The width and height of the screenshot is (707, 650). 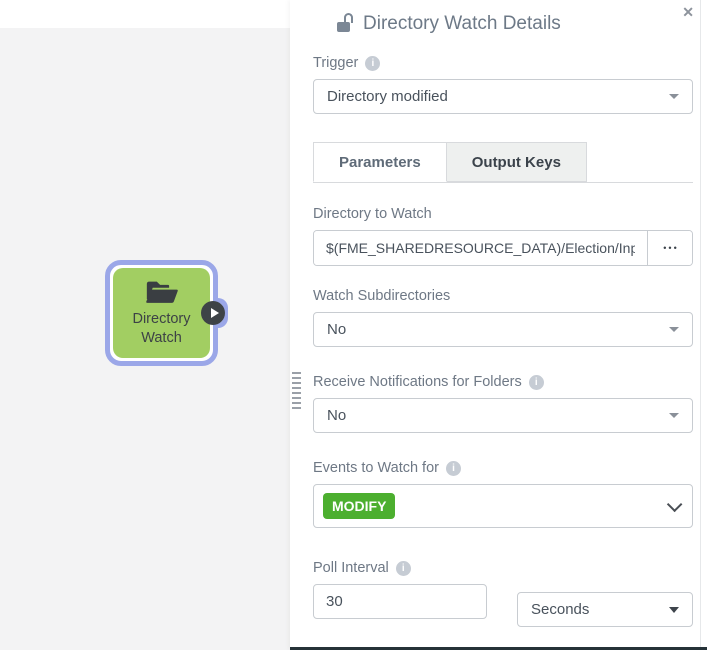 I want to click on directory-input-group: •••, so click(x=503, y=248).